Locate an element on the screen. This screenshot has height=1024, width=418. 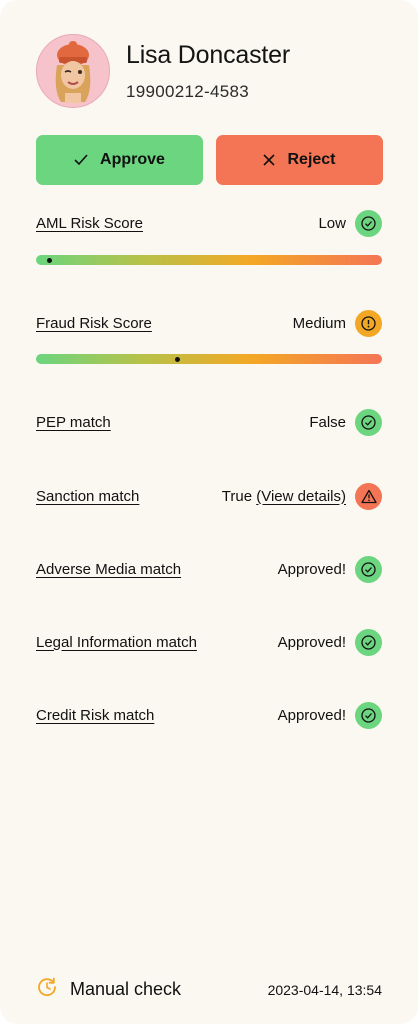
legal-info-link: Legal Information match is located at coordinates (116, 642).